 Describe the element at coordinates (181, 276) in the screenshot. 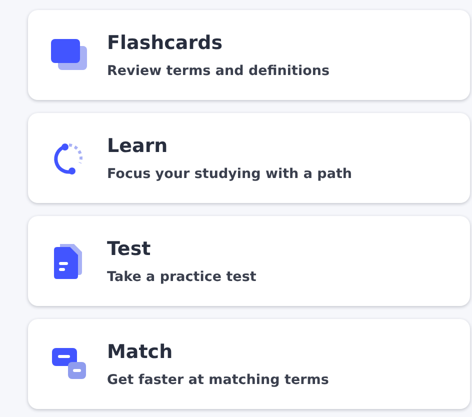

I see `mode-description: Take a practice test` at that location.